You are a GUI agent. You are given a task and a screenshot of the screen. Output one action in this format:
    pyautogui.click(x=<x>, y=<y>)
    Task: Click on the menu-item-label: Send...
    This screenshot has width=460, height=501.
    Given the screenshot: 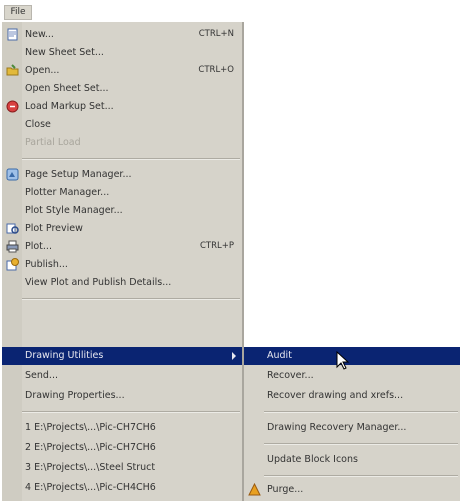 What is the action you would take?
    pyautogui.click(x=41, y=375)
    